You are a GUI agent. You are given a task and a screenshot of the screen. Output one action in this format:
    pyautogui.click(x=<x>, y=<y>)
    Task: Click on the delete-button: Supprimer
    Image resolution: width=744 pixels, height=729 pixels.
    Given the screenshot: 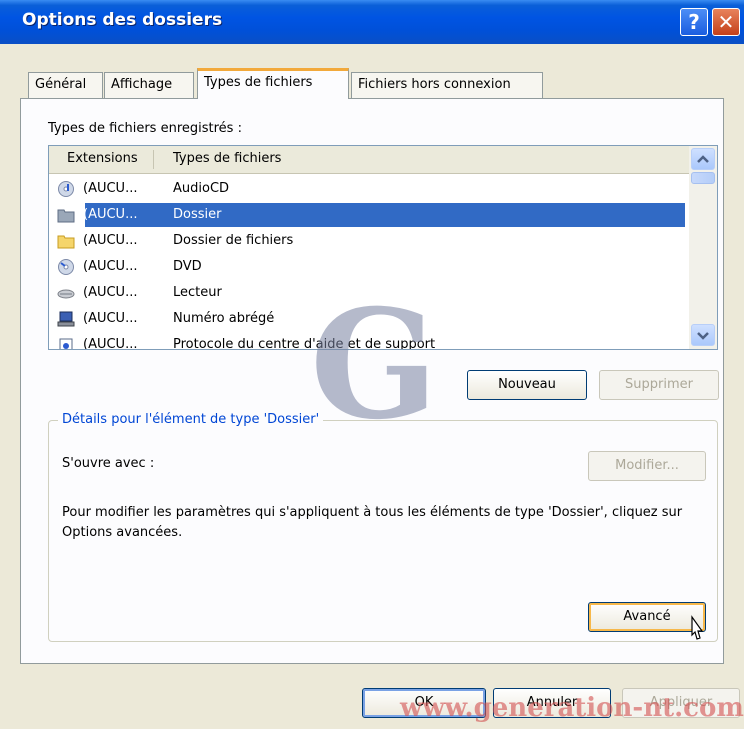 What is the action you would take?
    pyautogui.click(x=659, y=385)
    